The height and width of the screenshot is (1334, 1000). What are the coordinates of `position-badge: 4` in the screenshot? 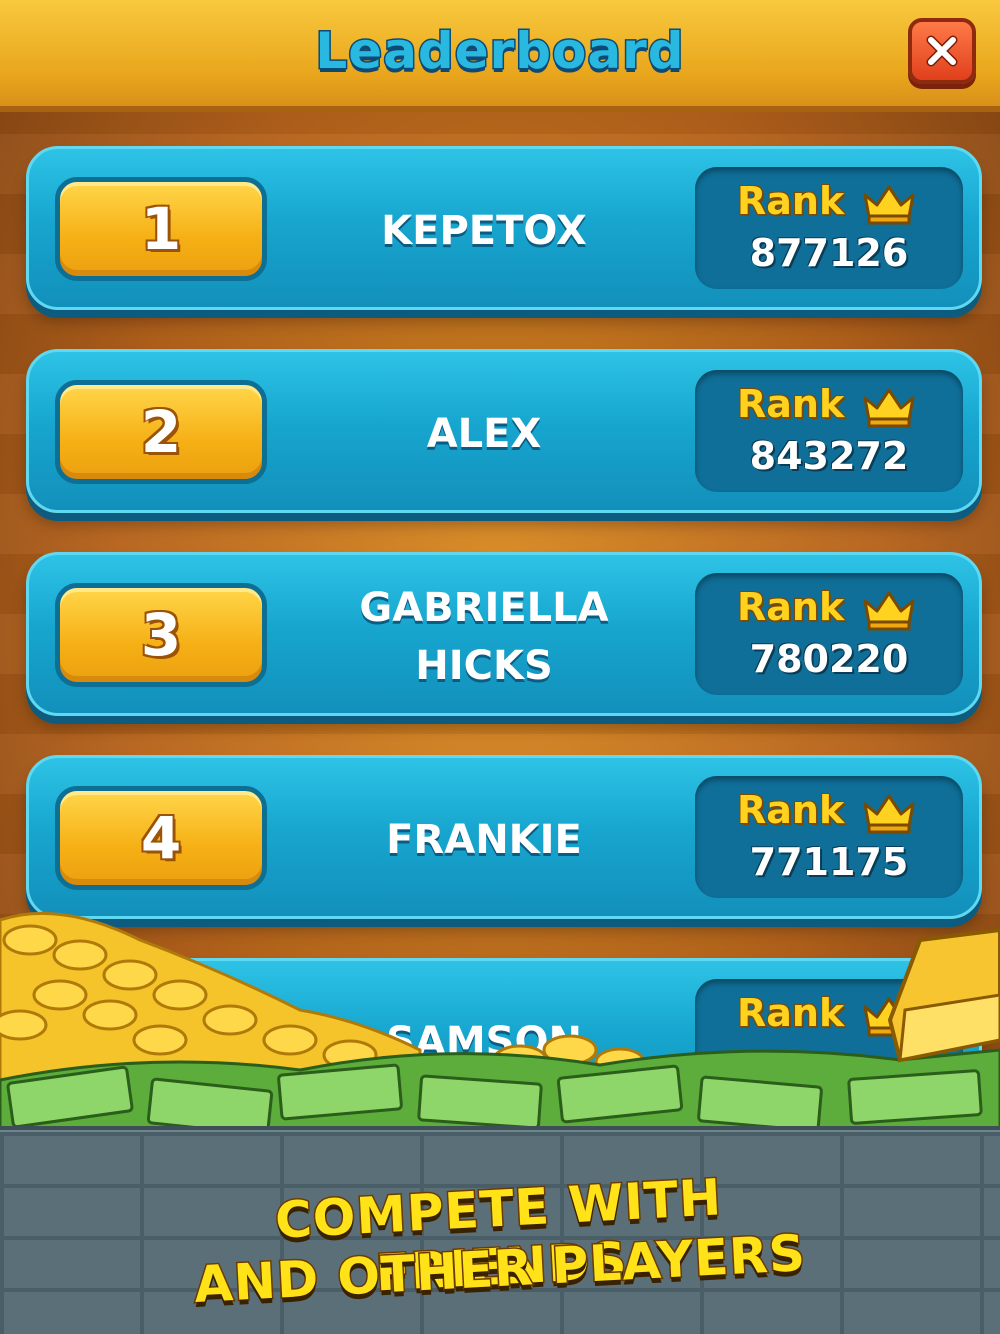 It's located at (161, 838).